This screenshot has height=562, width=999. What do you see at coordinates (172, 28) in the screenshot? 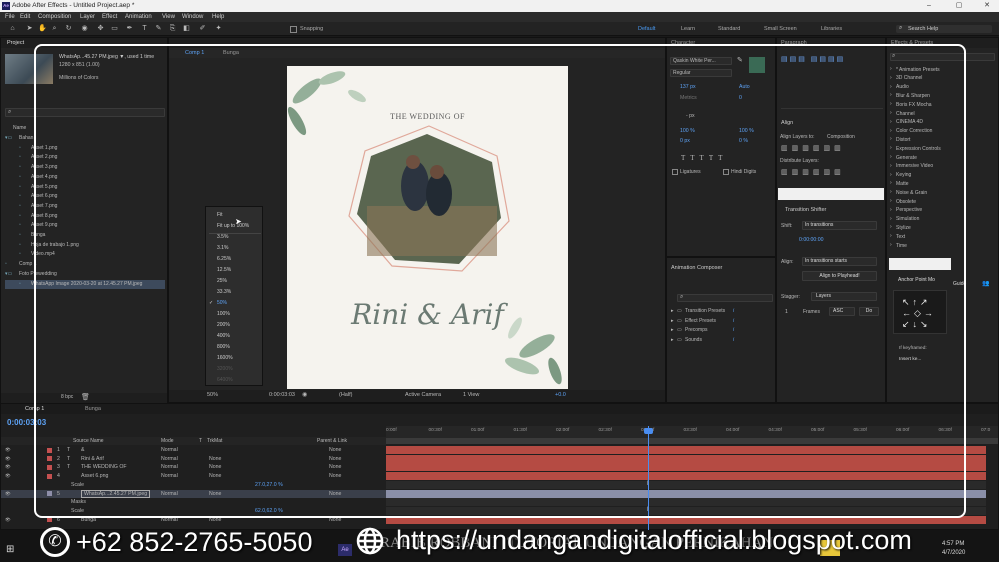
I see `clone-tool-icon: ⎘` at bounding box center [172, 28].